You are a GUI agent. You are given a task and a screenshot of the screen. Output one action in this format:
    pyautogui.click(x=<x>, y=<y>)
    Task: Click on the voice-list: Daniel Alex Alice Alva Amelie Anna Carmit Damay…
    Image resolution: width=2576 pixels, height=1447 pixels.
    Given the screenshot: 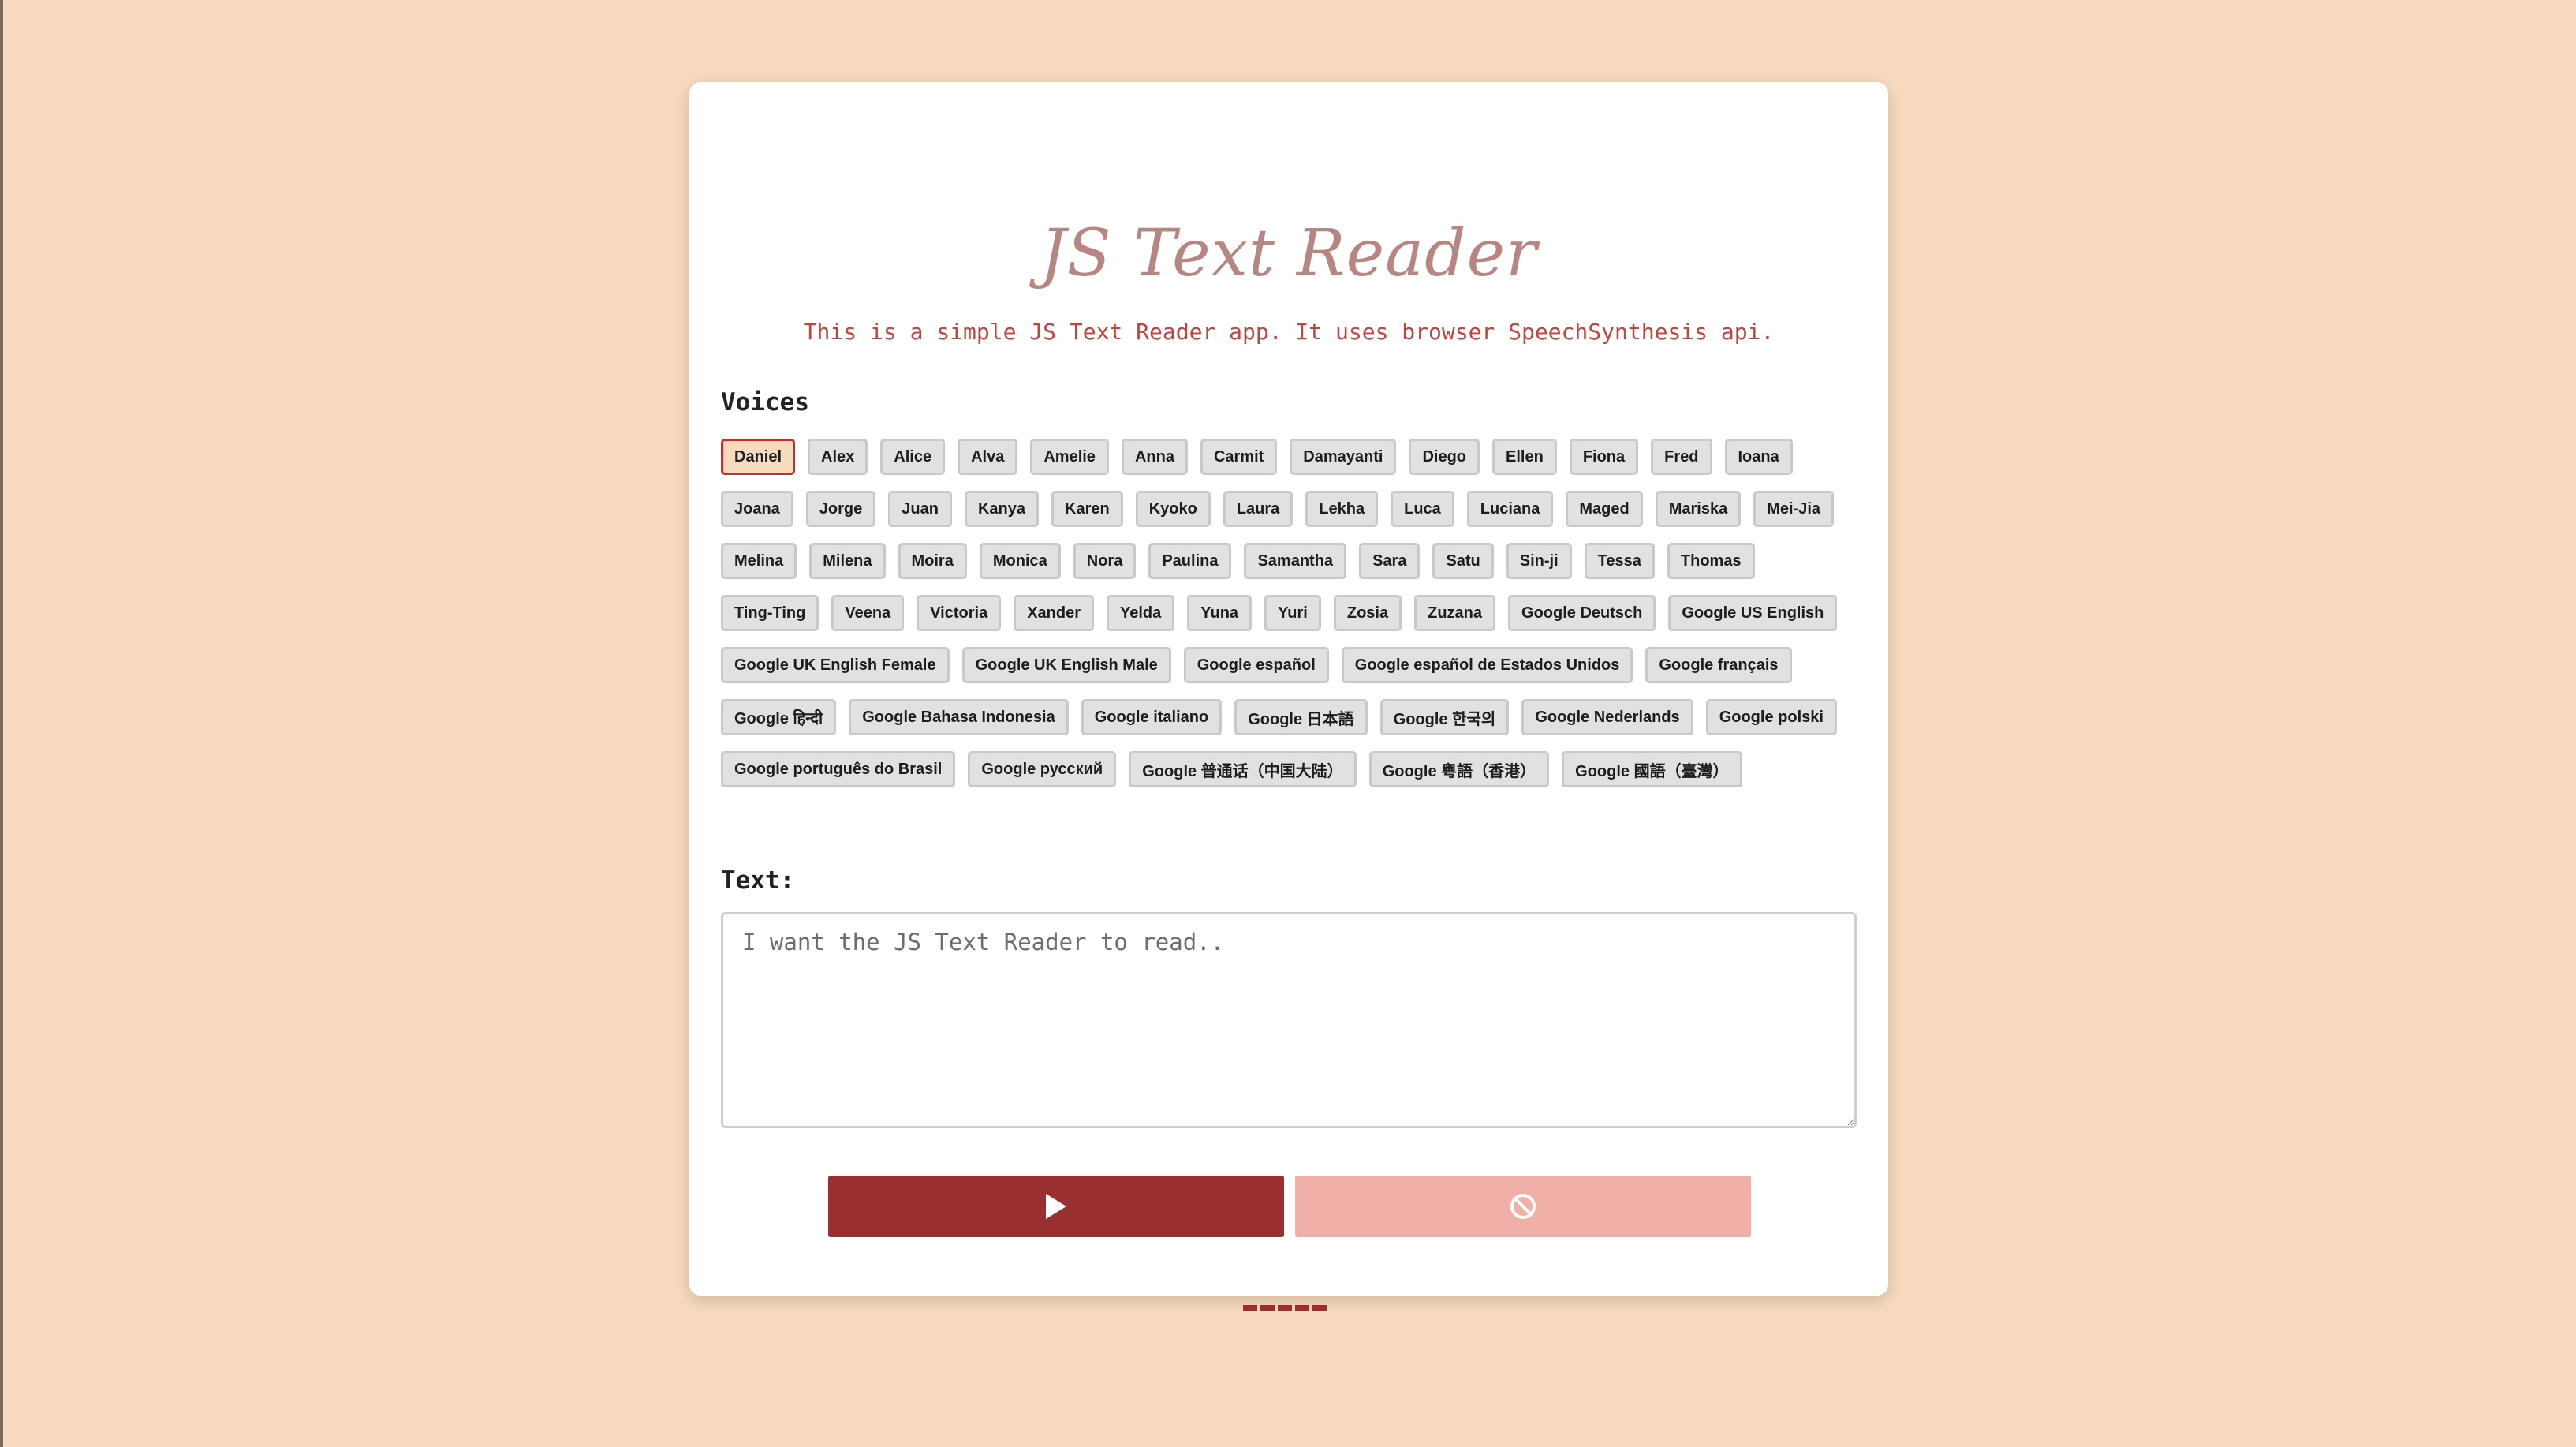 What is the action you would take?
    pyautogui.click(x=1289, y=613)
    